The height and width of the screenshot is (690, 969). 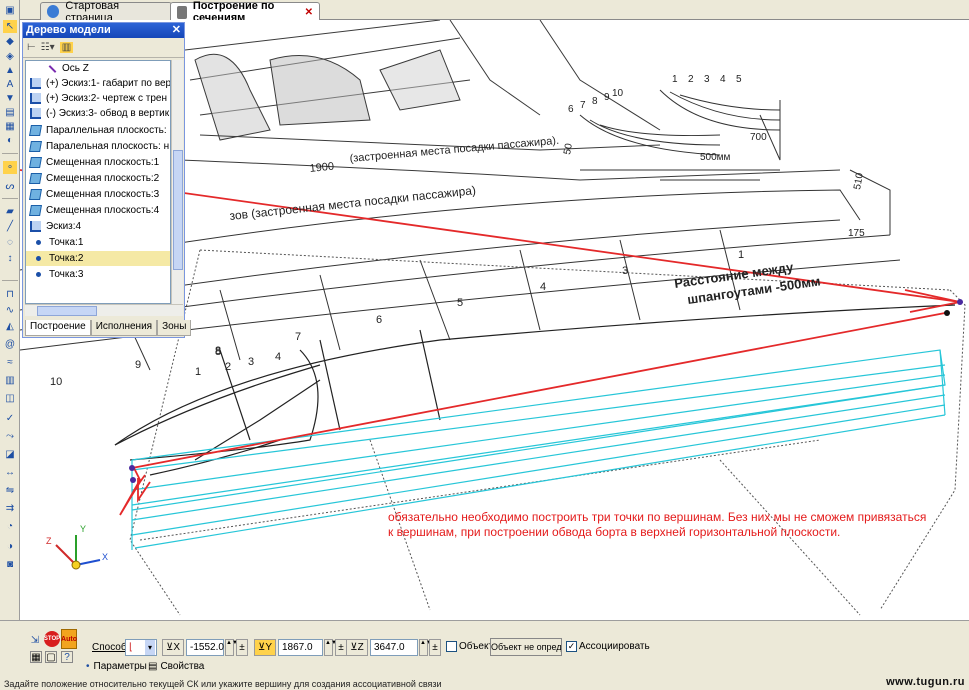 I want to click on tree-item-offset-plane-1: Смещенная плоскость:1, so click(x=98, y=162).